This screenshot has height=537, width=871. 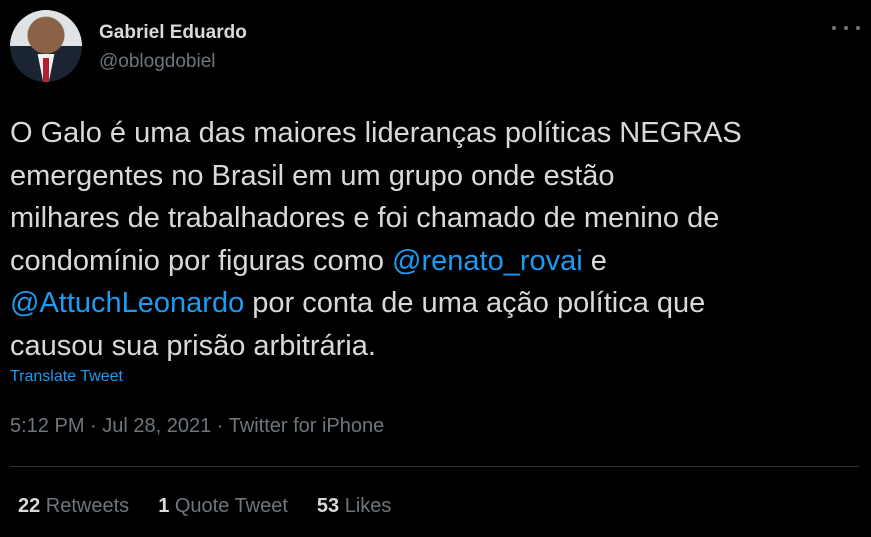 What do you see at coordinates (173, 33) in the screenshot?
I see `author-name: Gabriel Eduardo` at bounding box center [173, 33].